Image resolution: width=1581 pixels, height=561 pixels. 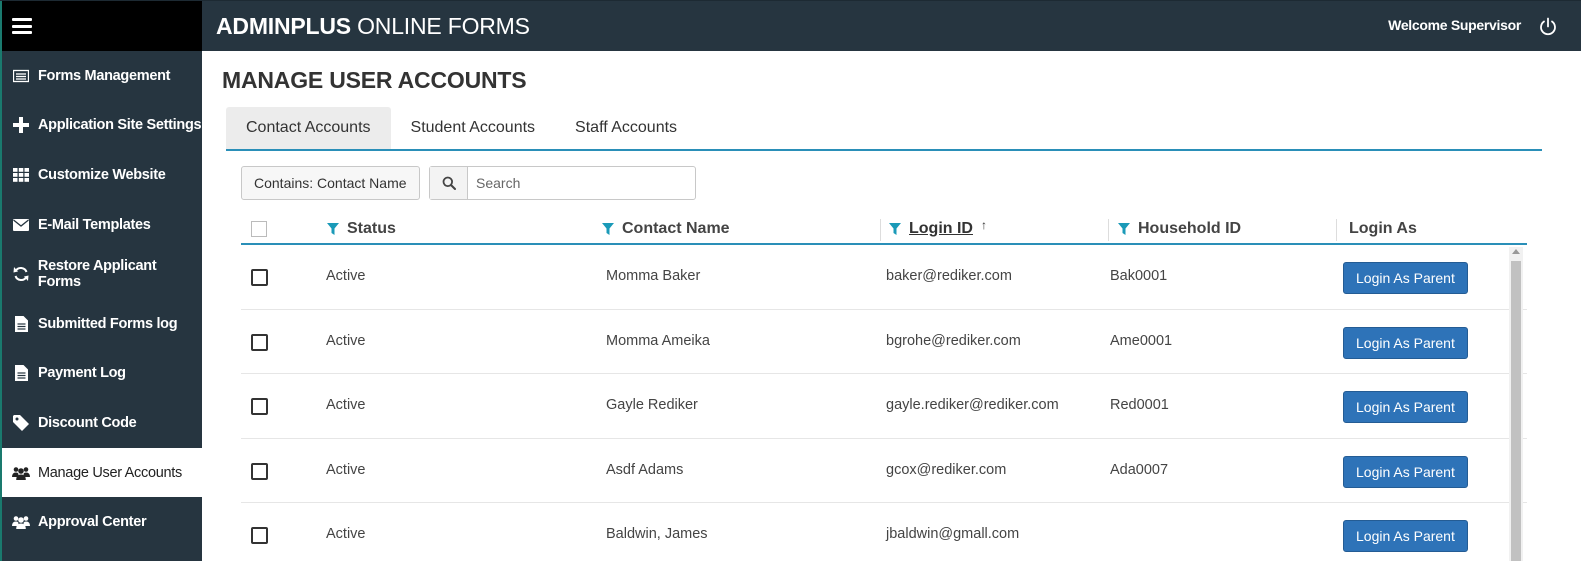 What do you see at coordinates (653, 276) in the screenshot?
I see `contact-name-cell: Momma Baker` at bounding box center [653, 276].